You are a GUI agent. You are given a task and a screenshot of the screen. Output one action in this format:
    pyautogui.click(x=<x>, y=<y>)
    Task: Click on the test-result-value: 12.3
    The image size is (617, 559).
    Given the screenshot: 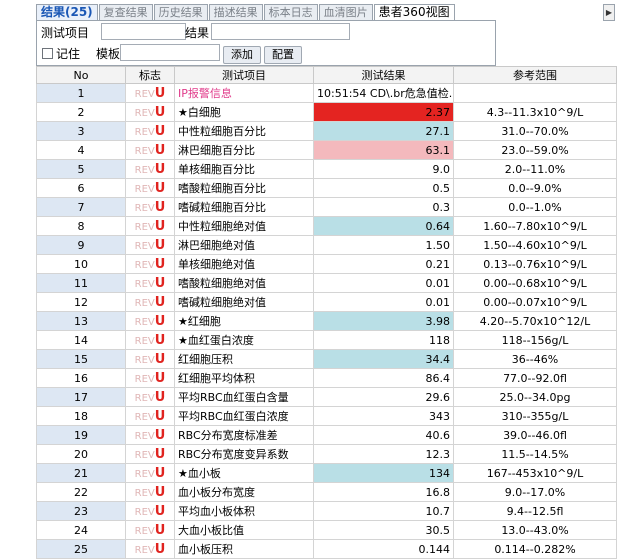 What is the action you would take?
    pyautogui.click(x=383, y=454)
    